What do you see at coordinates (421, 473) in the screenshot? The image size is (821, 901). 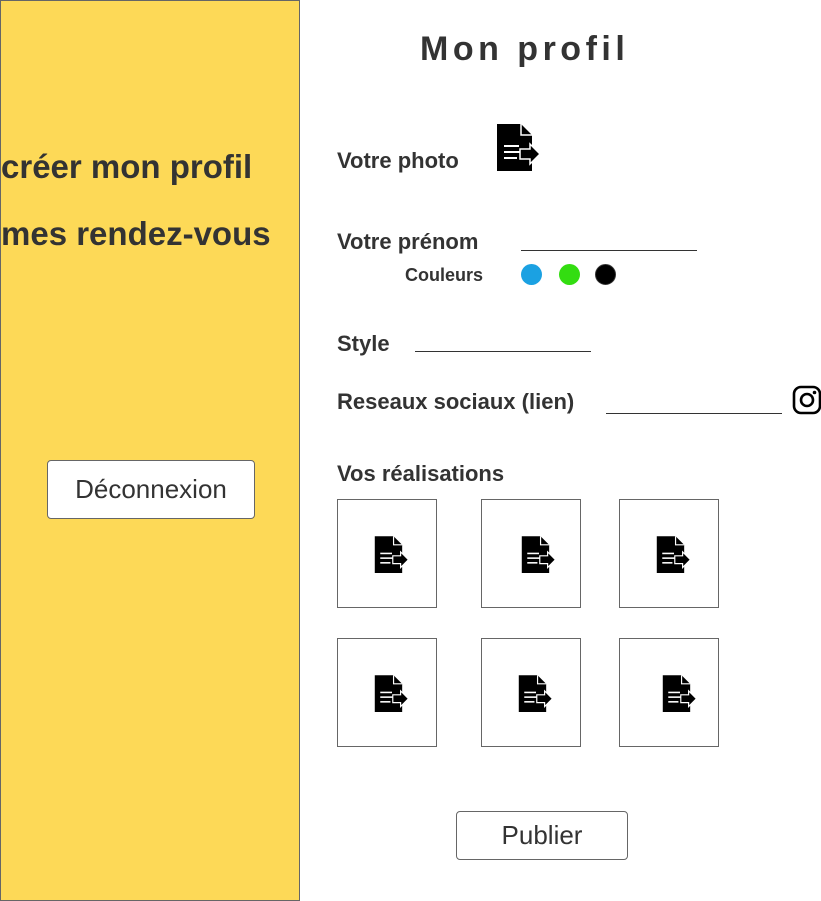 I see `works-label: Vos réalisations` at bounding box center [421, 473].